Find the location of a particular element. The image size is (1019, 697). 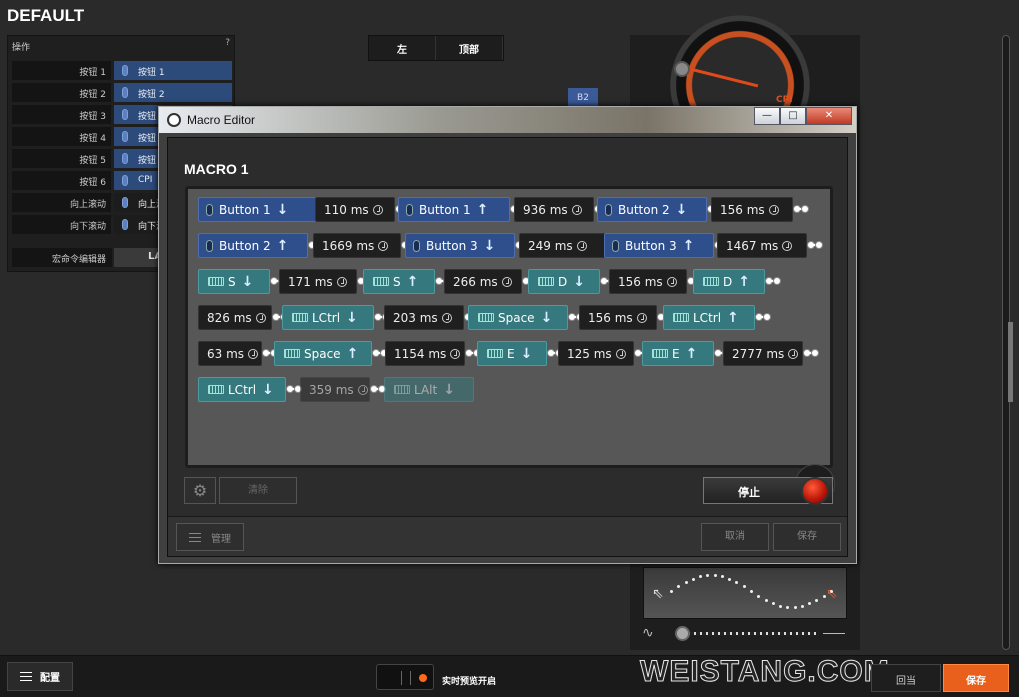

mouse-step: Button 1 ↑ is located at coordinates (454, 209).